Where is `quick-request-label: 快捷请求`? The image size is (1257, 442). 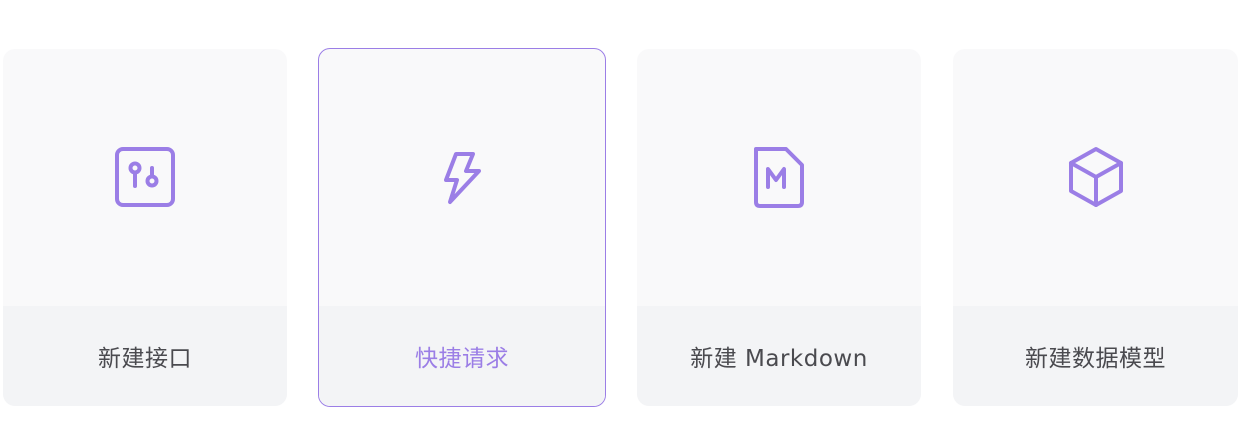 quick-request-label: 快捷请求 is located at coordinates (462, 359).